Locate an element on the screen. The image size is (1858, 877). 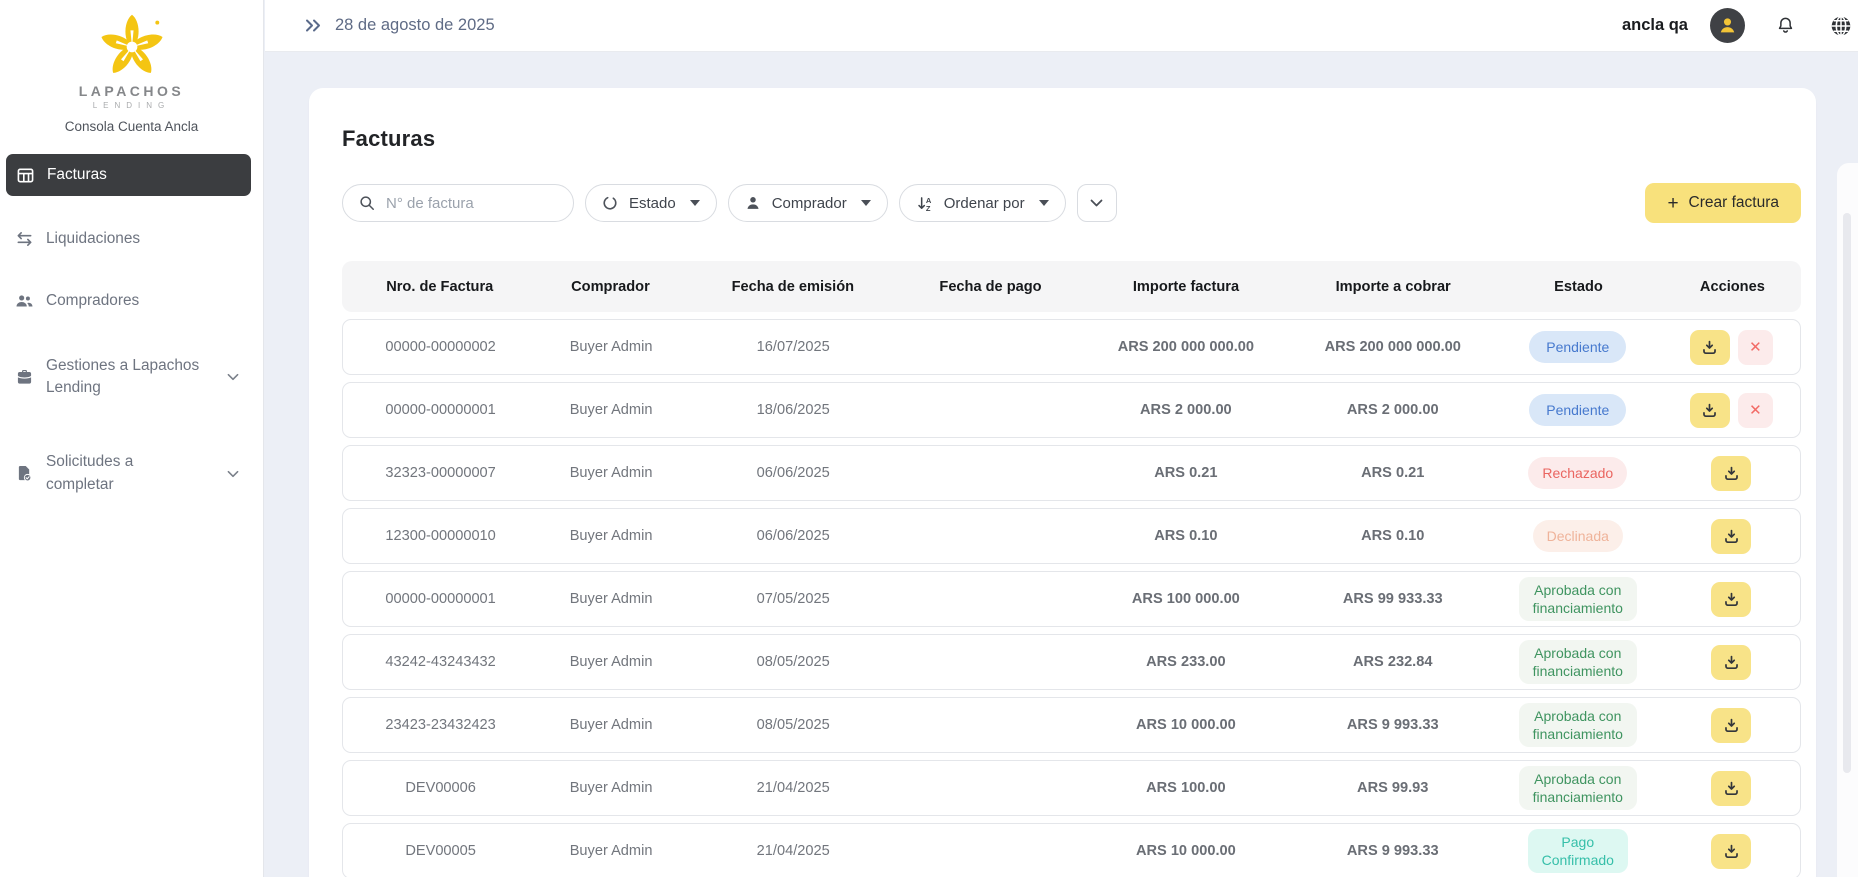
estado-filter-dropdown: Estado is located at coordinates (651, 203).